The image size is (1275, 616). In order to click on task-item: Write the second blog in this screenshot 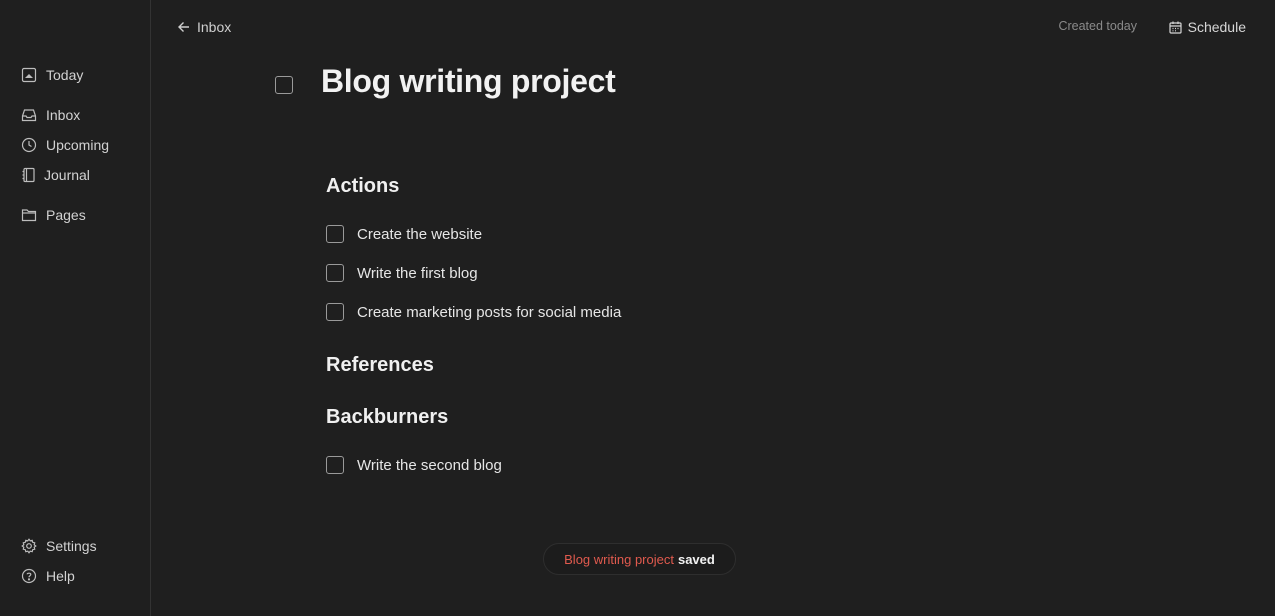, I will do `click(414, 465)`.